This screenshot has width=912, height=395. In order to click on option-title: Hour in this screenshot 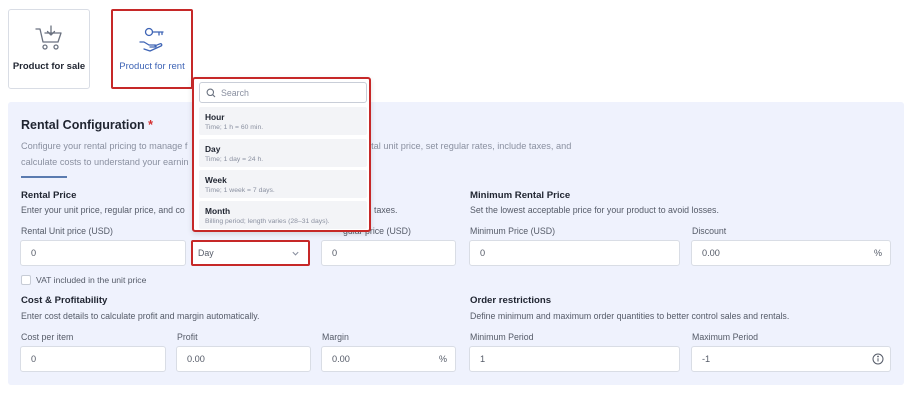, I will do `click(215, 117)`.